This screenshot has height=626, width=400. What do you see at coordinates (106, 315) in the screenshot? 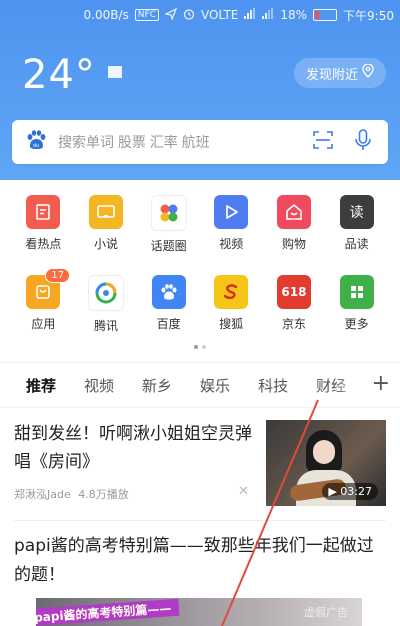
I see `shortcut-tencent: 腾讯` at bounding box center [106, 315].